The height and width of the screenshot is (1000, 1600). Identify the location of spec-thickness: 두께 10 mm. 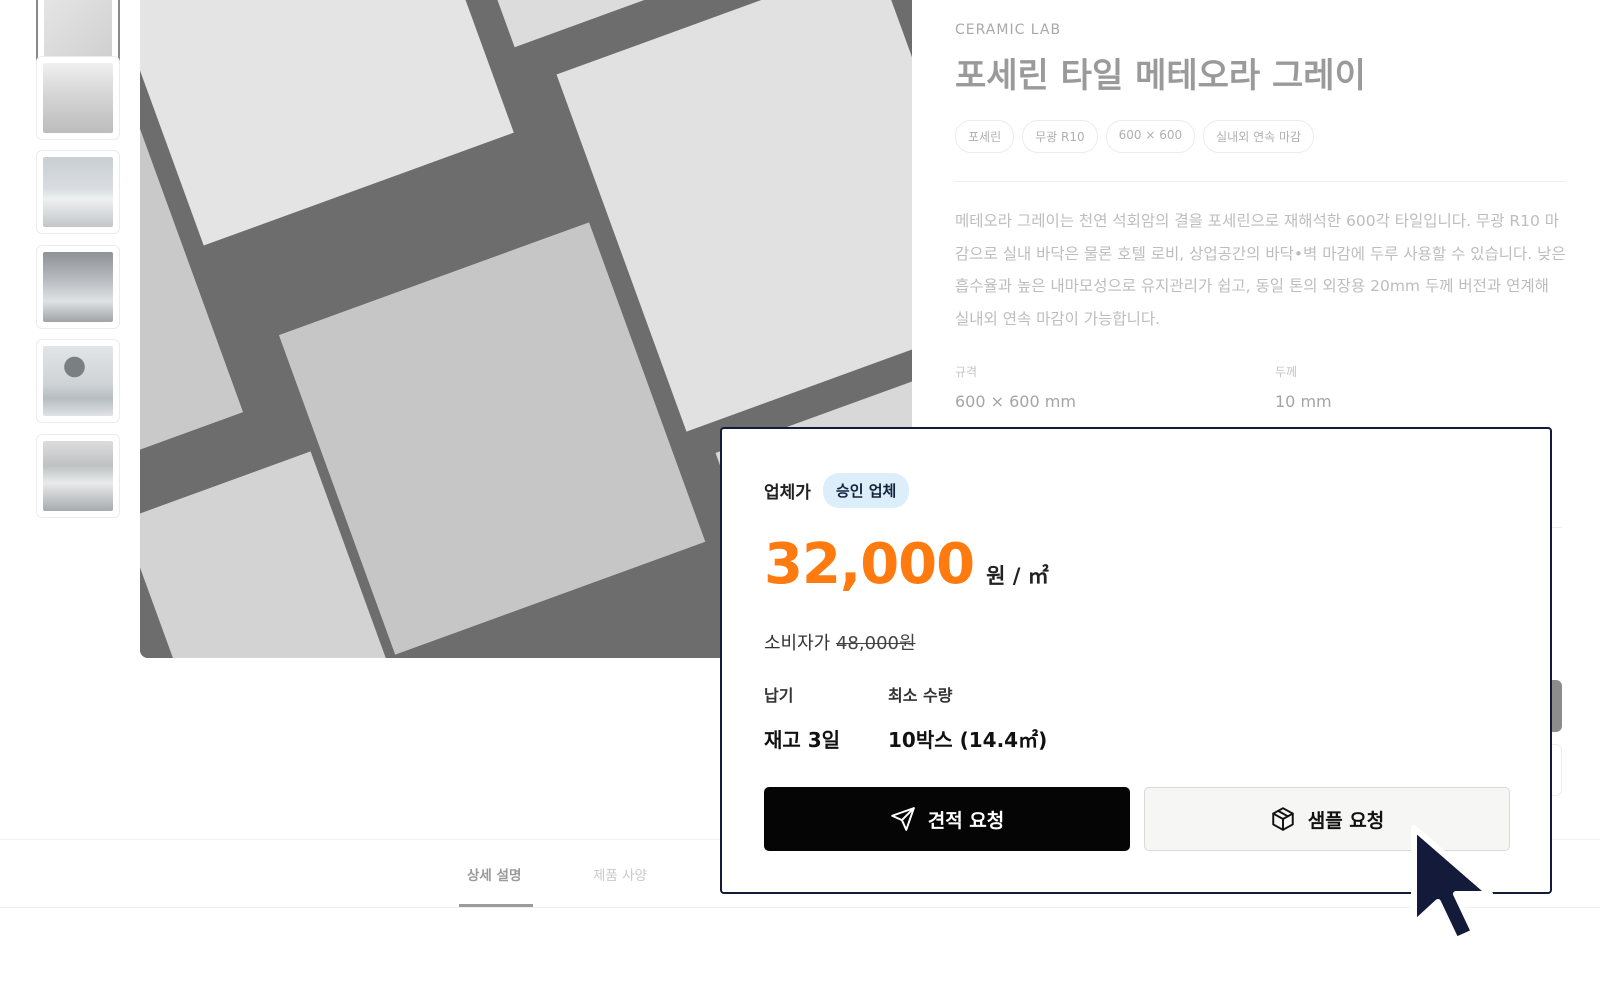
(1303, 387).